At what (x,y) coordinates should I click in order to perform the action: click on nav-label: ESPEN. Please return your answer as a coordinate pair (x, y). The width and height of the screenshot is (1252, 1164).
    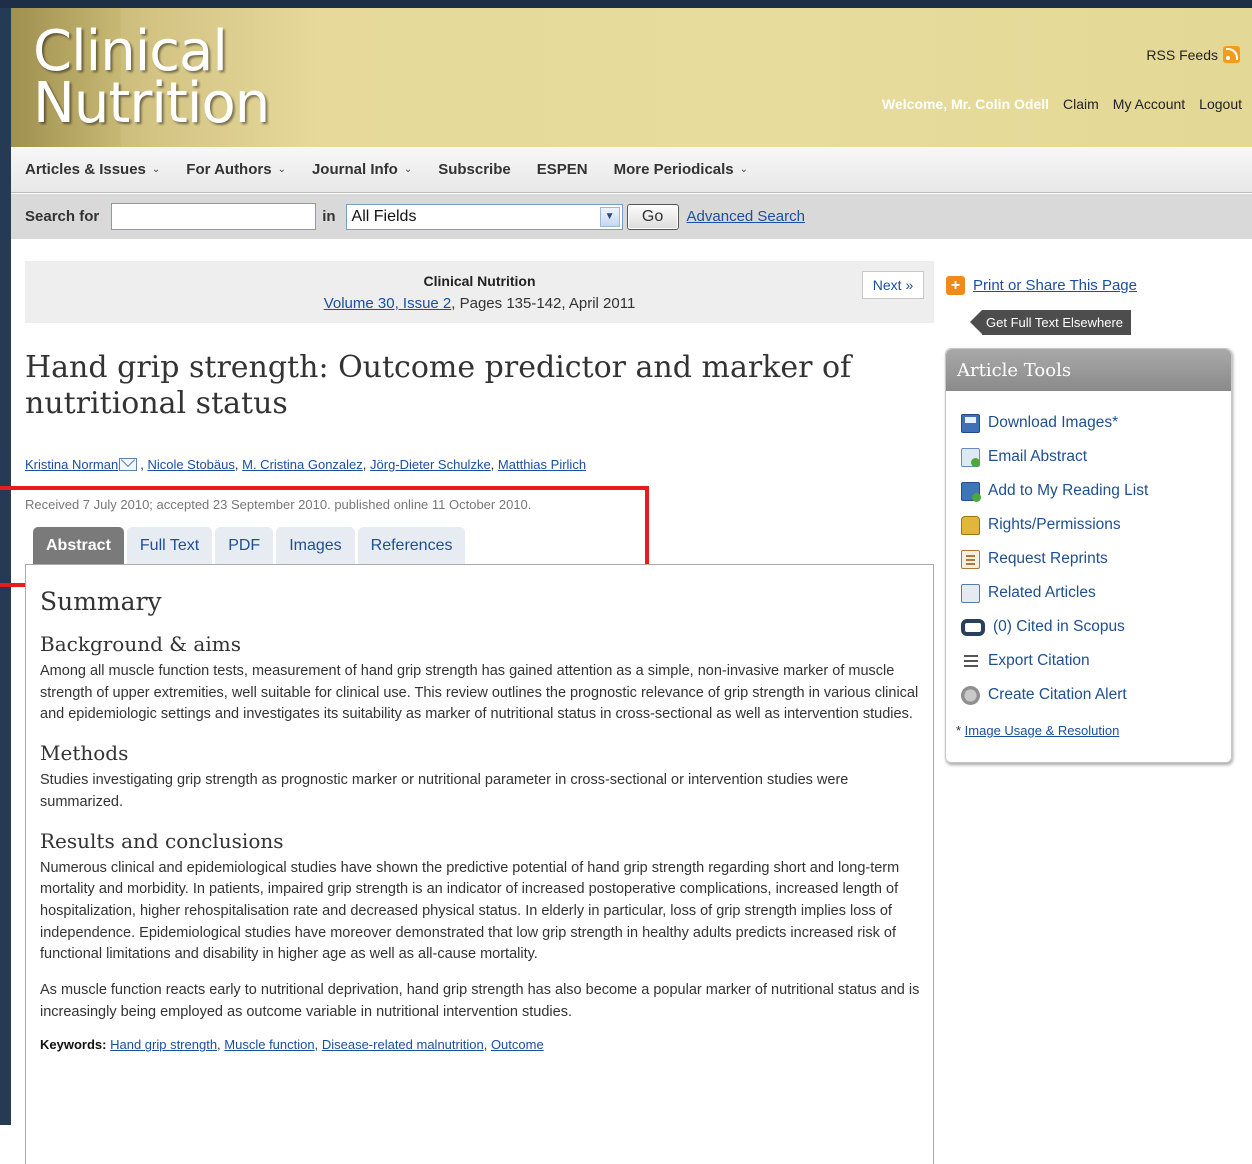
    Looking at the image, I should click on (562, 169).